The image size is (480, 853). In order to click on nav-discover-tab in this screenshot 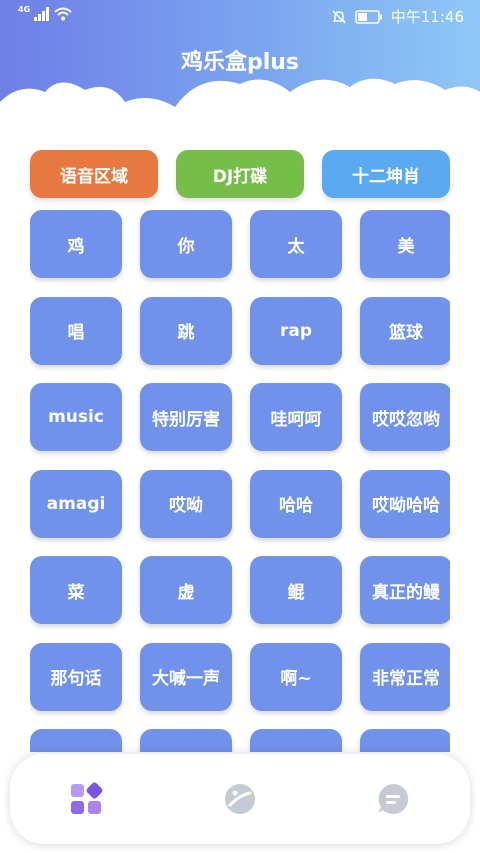, I will do `click(240, 799)`.